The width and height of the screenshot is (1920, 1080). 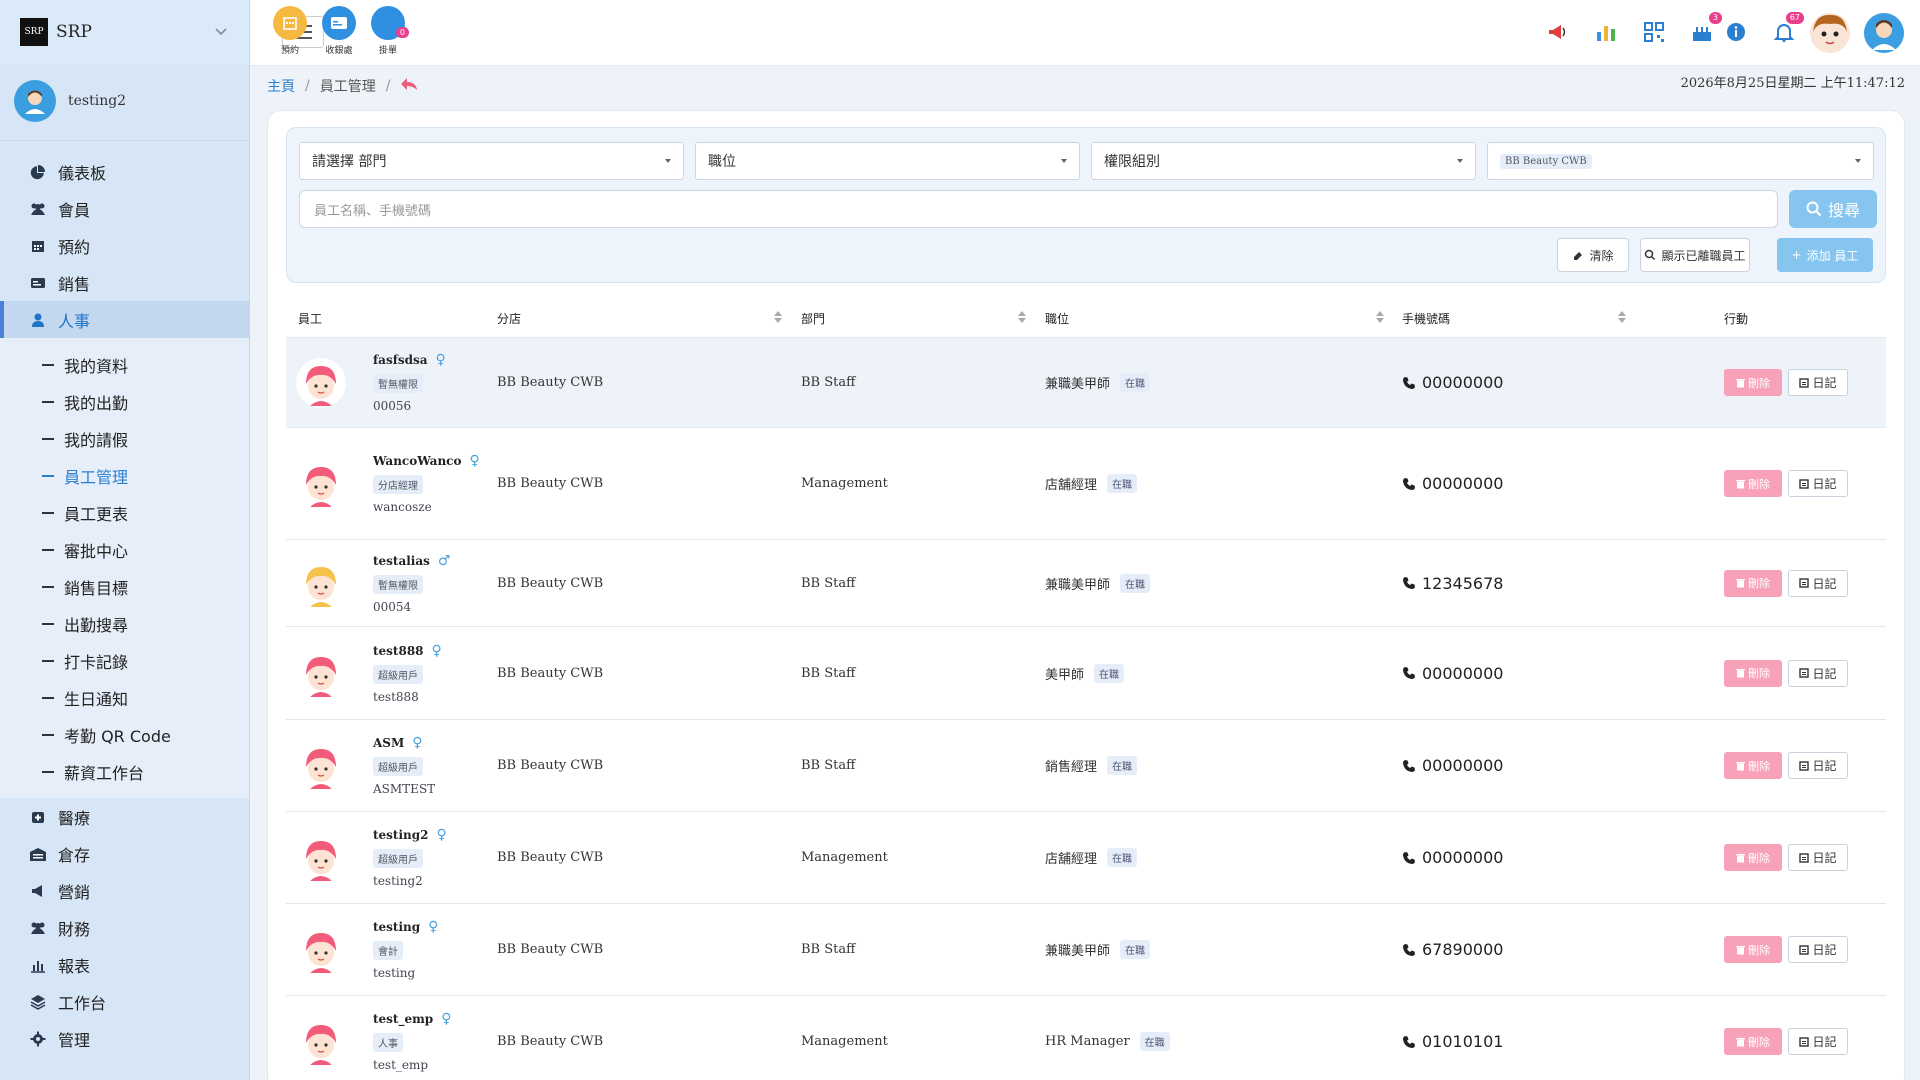 What do you see at coordinates (124, 697) in the screenshot?
I see `submenu-item: 生日通知` at bounding box center [124, 697].